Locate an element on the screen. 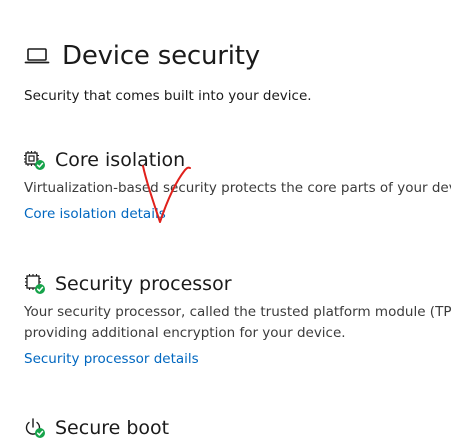  section-secure-boot: Secure boot is located at coordinates (237, 428).